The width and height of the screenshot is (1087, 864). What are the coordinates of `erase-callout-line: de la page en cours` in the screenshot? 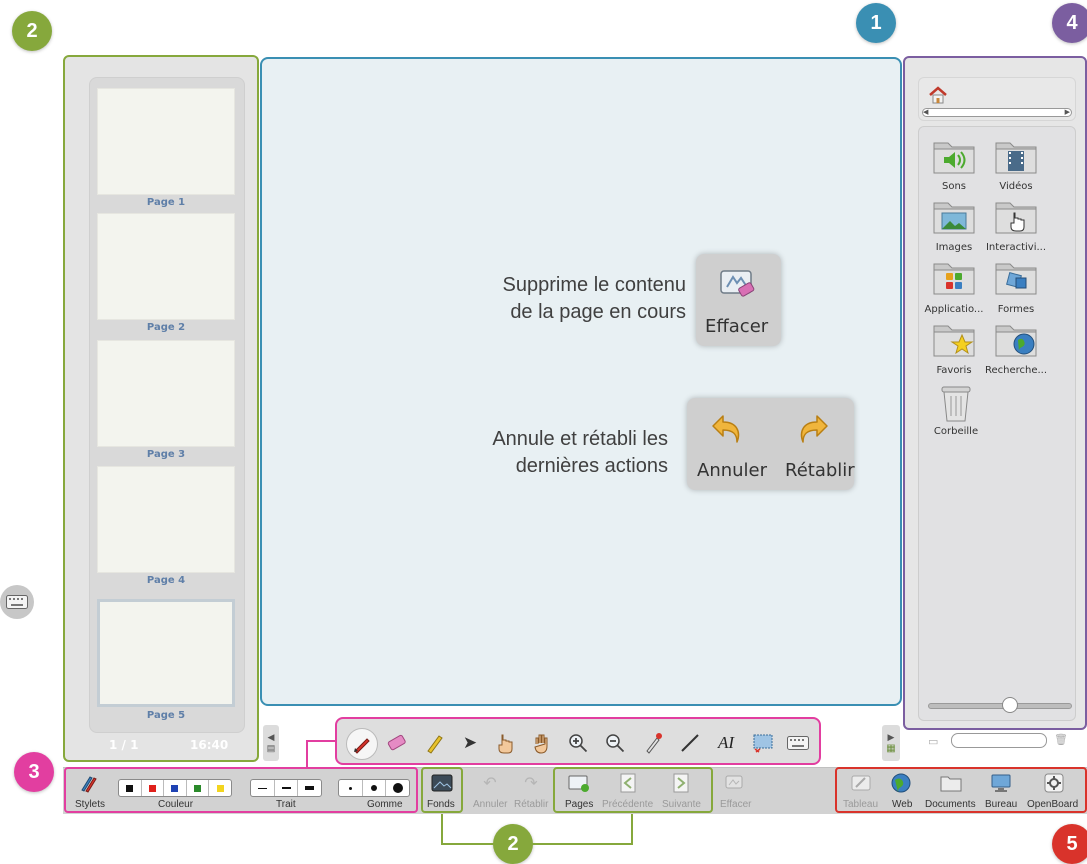 It's located at (598, 312).